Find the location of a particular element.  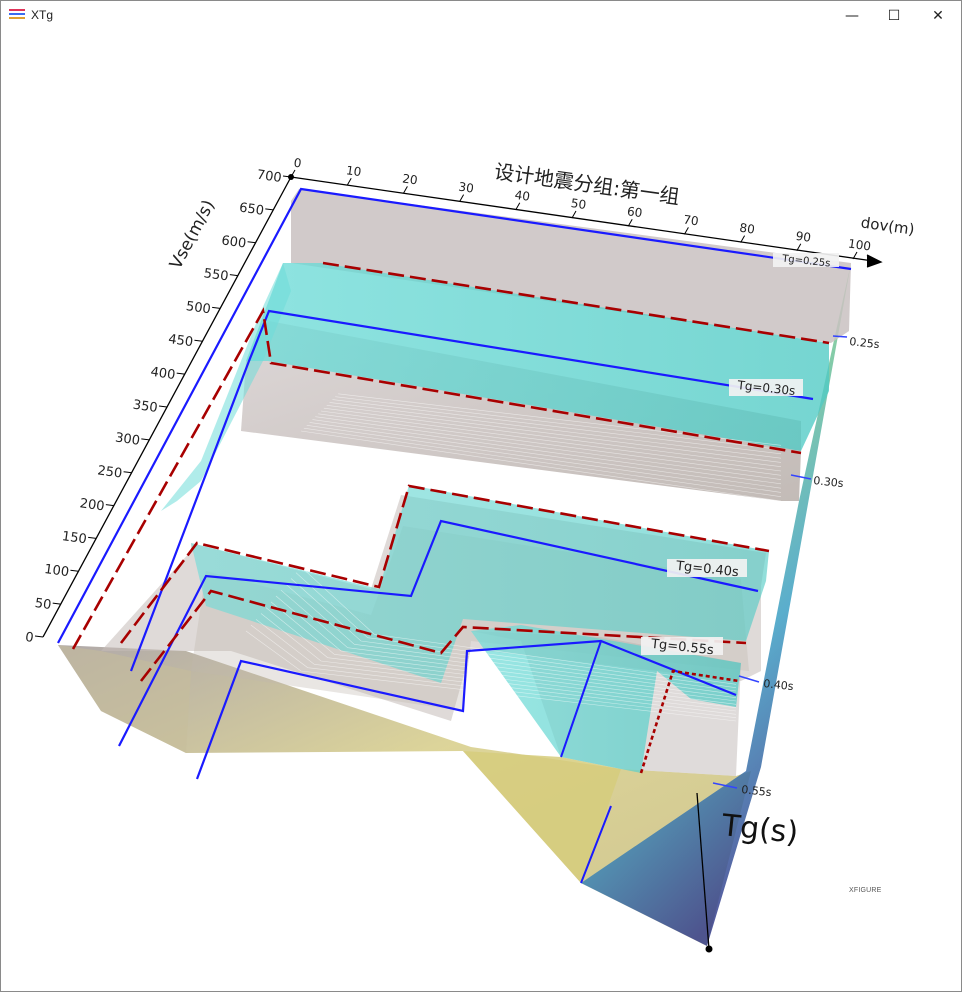

y-tick-label: 500 is located at coordinates (198, 308).